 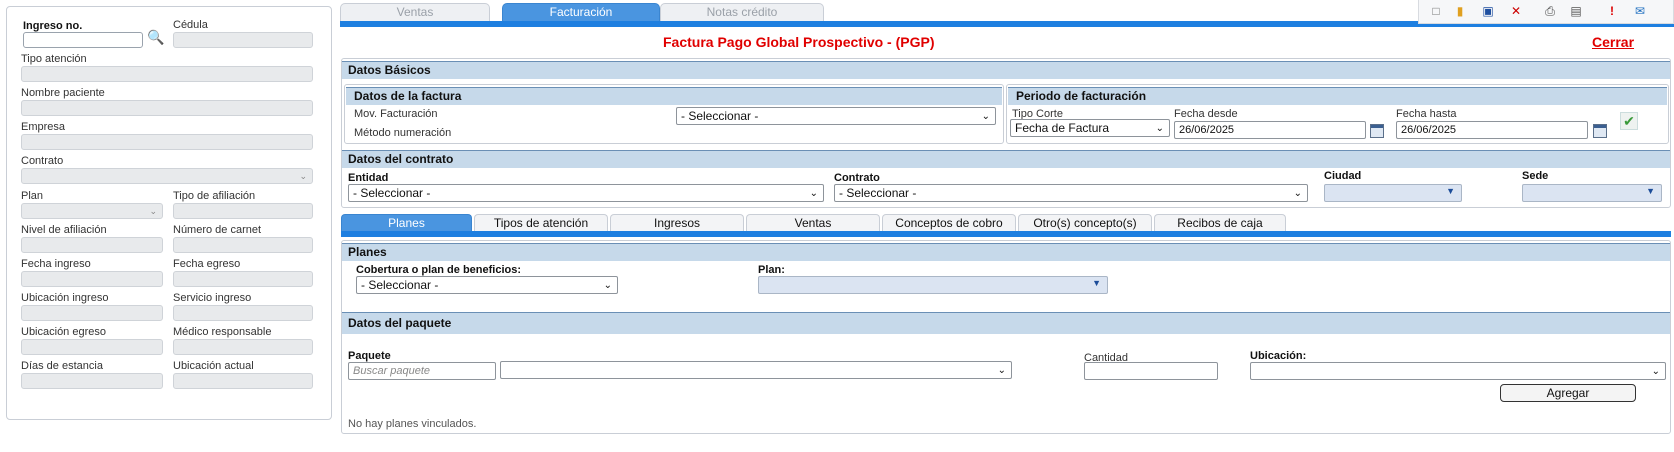 What do you see at coordinates (92, 313) in the screenshot?
I see `ubicacion-ingreso-field` at bounding box center [92, 313].